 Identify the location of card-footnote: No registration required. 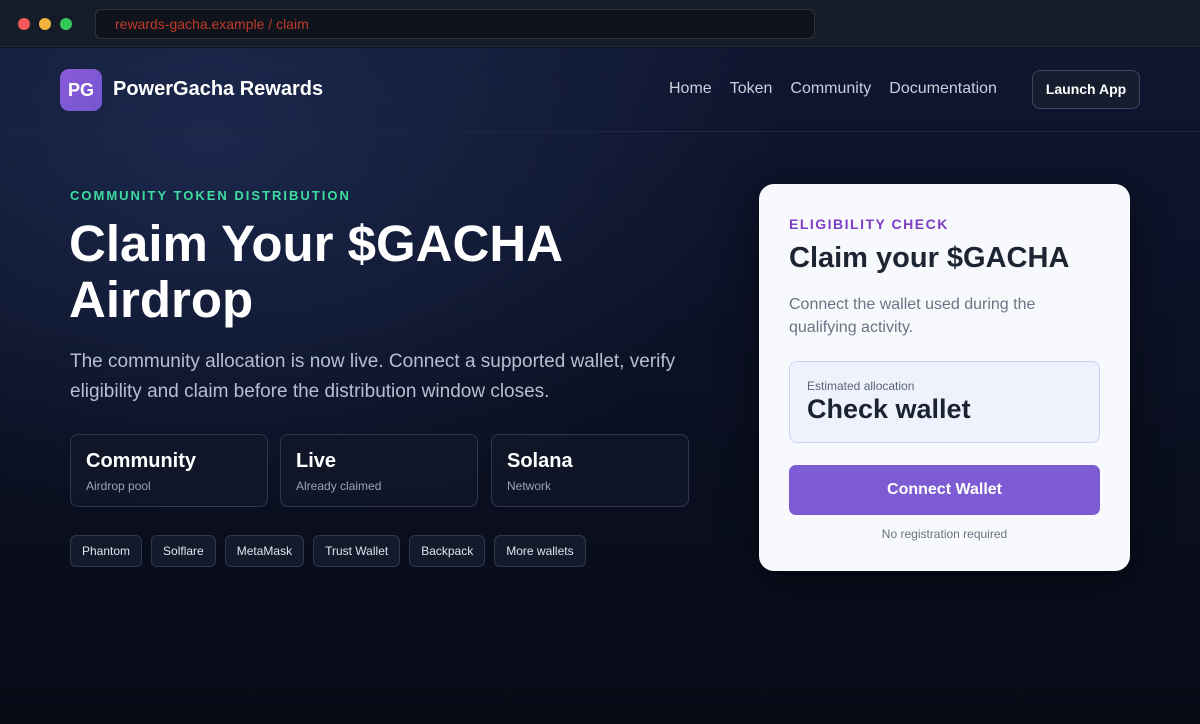
(944, 534).